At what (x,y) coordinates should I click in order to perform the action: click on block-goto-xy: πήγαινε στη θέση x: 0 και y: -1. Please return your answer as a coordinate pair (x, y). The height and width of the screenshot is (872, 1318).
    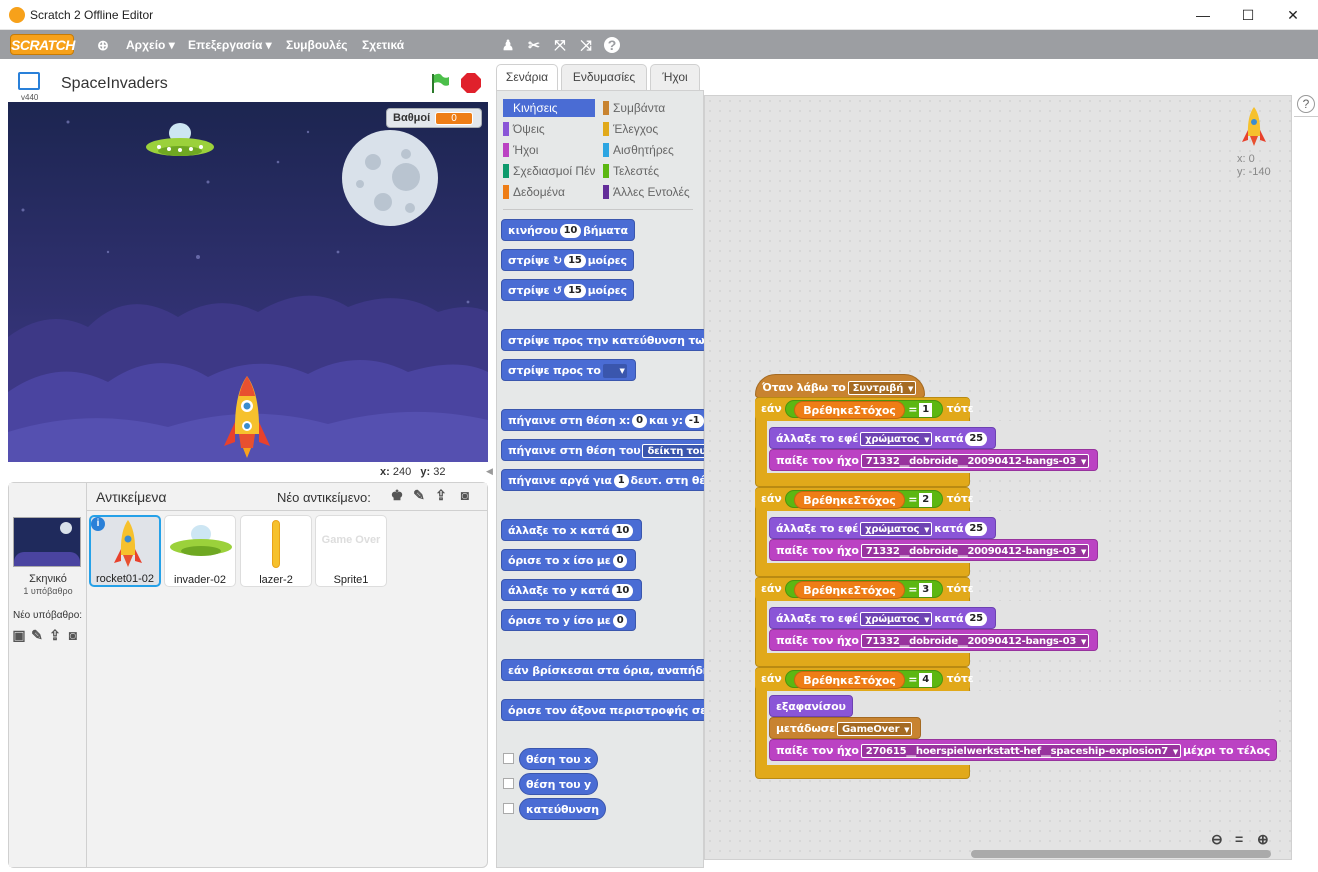
    Looking at the image, I should click on (604, 420).